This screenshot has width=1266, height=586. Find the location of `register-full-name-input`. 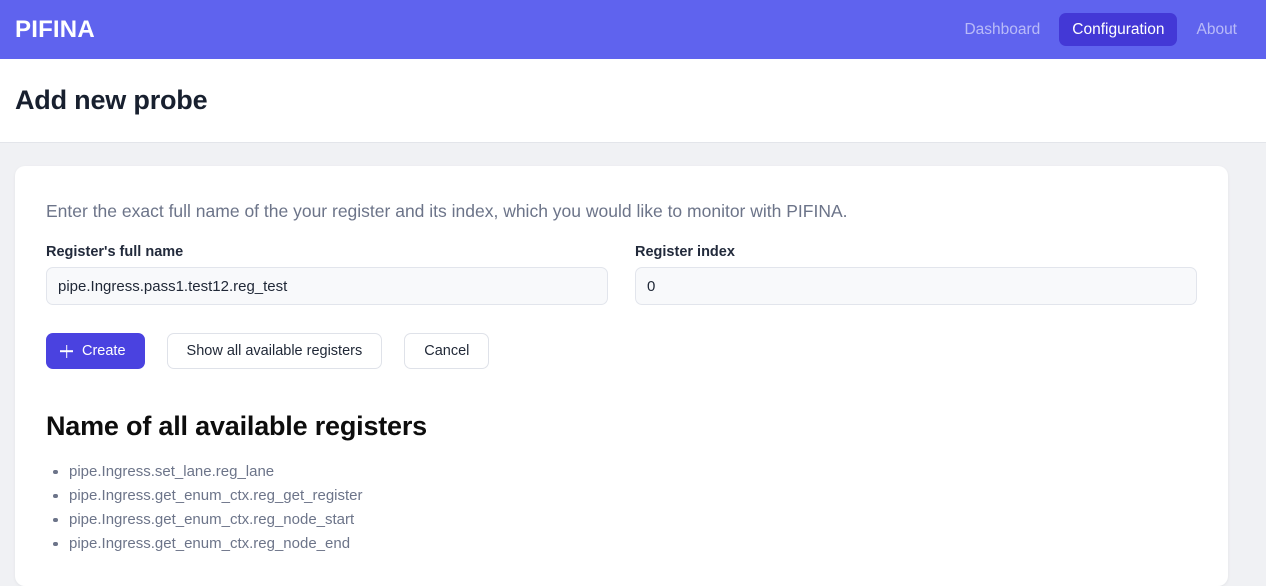

register-full-name-input is located at coordinates (327, 286).